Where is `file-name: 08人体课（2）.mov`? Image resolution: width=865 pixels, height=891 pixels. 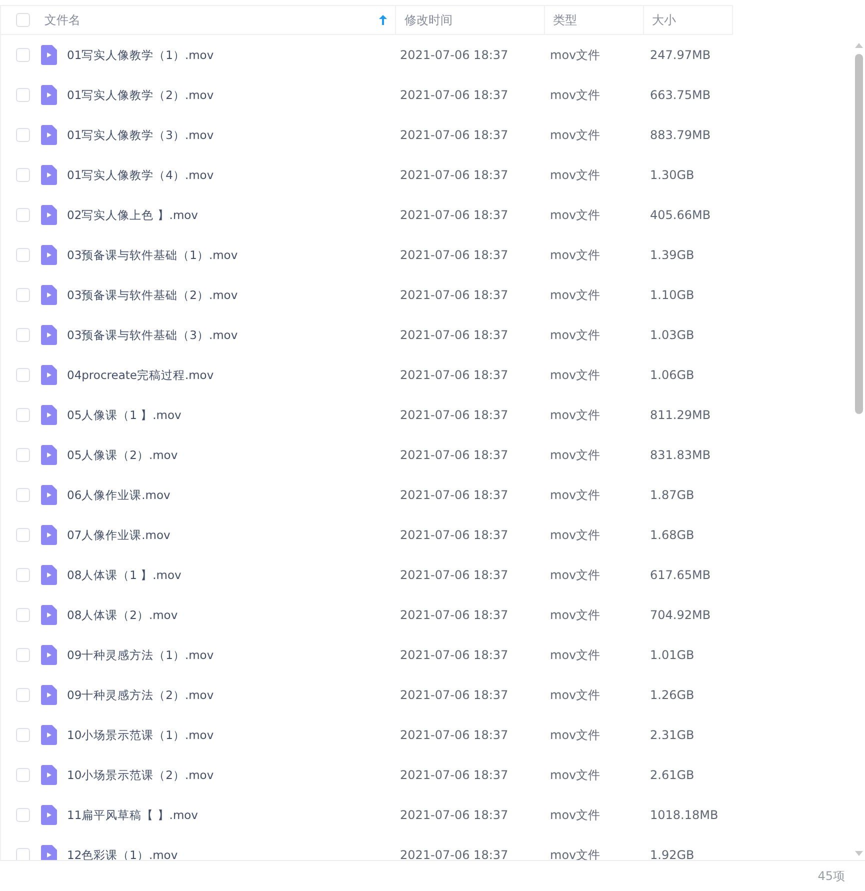 file-name: 08人体课（2）.mov is located at coordinates (122, 615).